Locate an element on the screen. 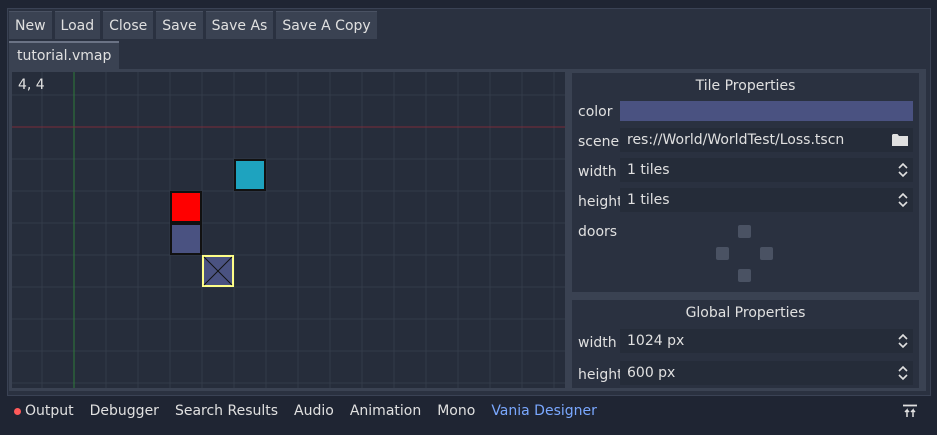 Image resolution: width=937 pixels, height=435 pixels. global-width-spinbox: 1024 px is located at coordinates (766, 341).